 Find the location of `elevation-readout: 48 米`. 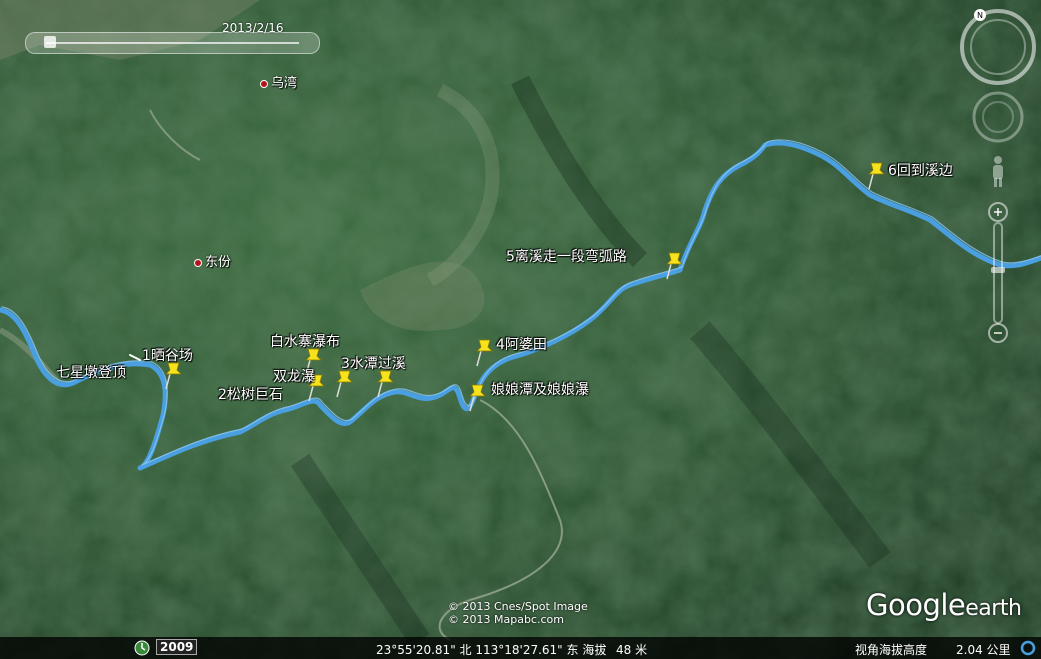

elevation-readout: 48 米 is located at coordinates (632, 650).